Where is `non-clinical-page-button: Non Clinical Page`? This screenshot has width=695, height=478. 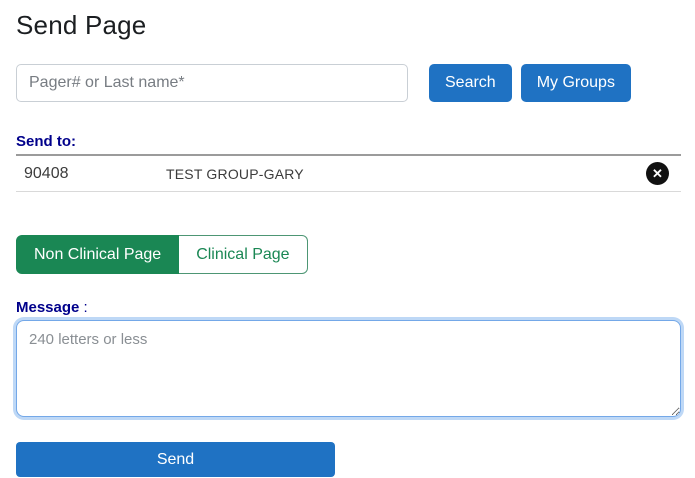
non-clinical-page-button: Non Clinical Page is located at coordinates (98, 254).